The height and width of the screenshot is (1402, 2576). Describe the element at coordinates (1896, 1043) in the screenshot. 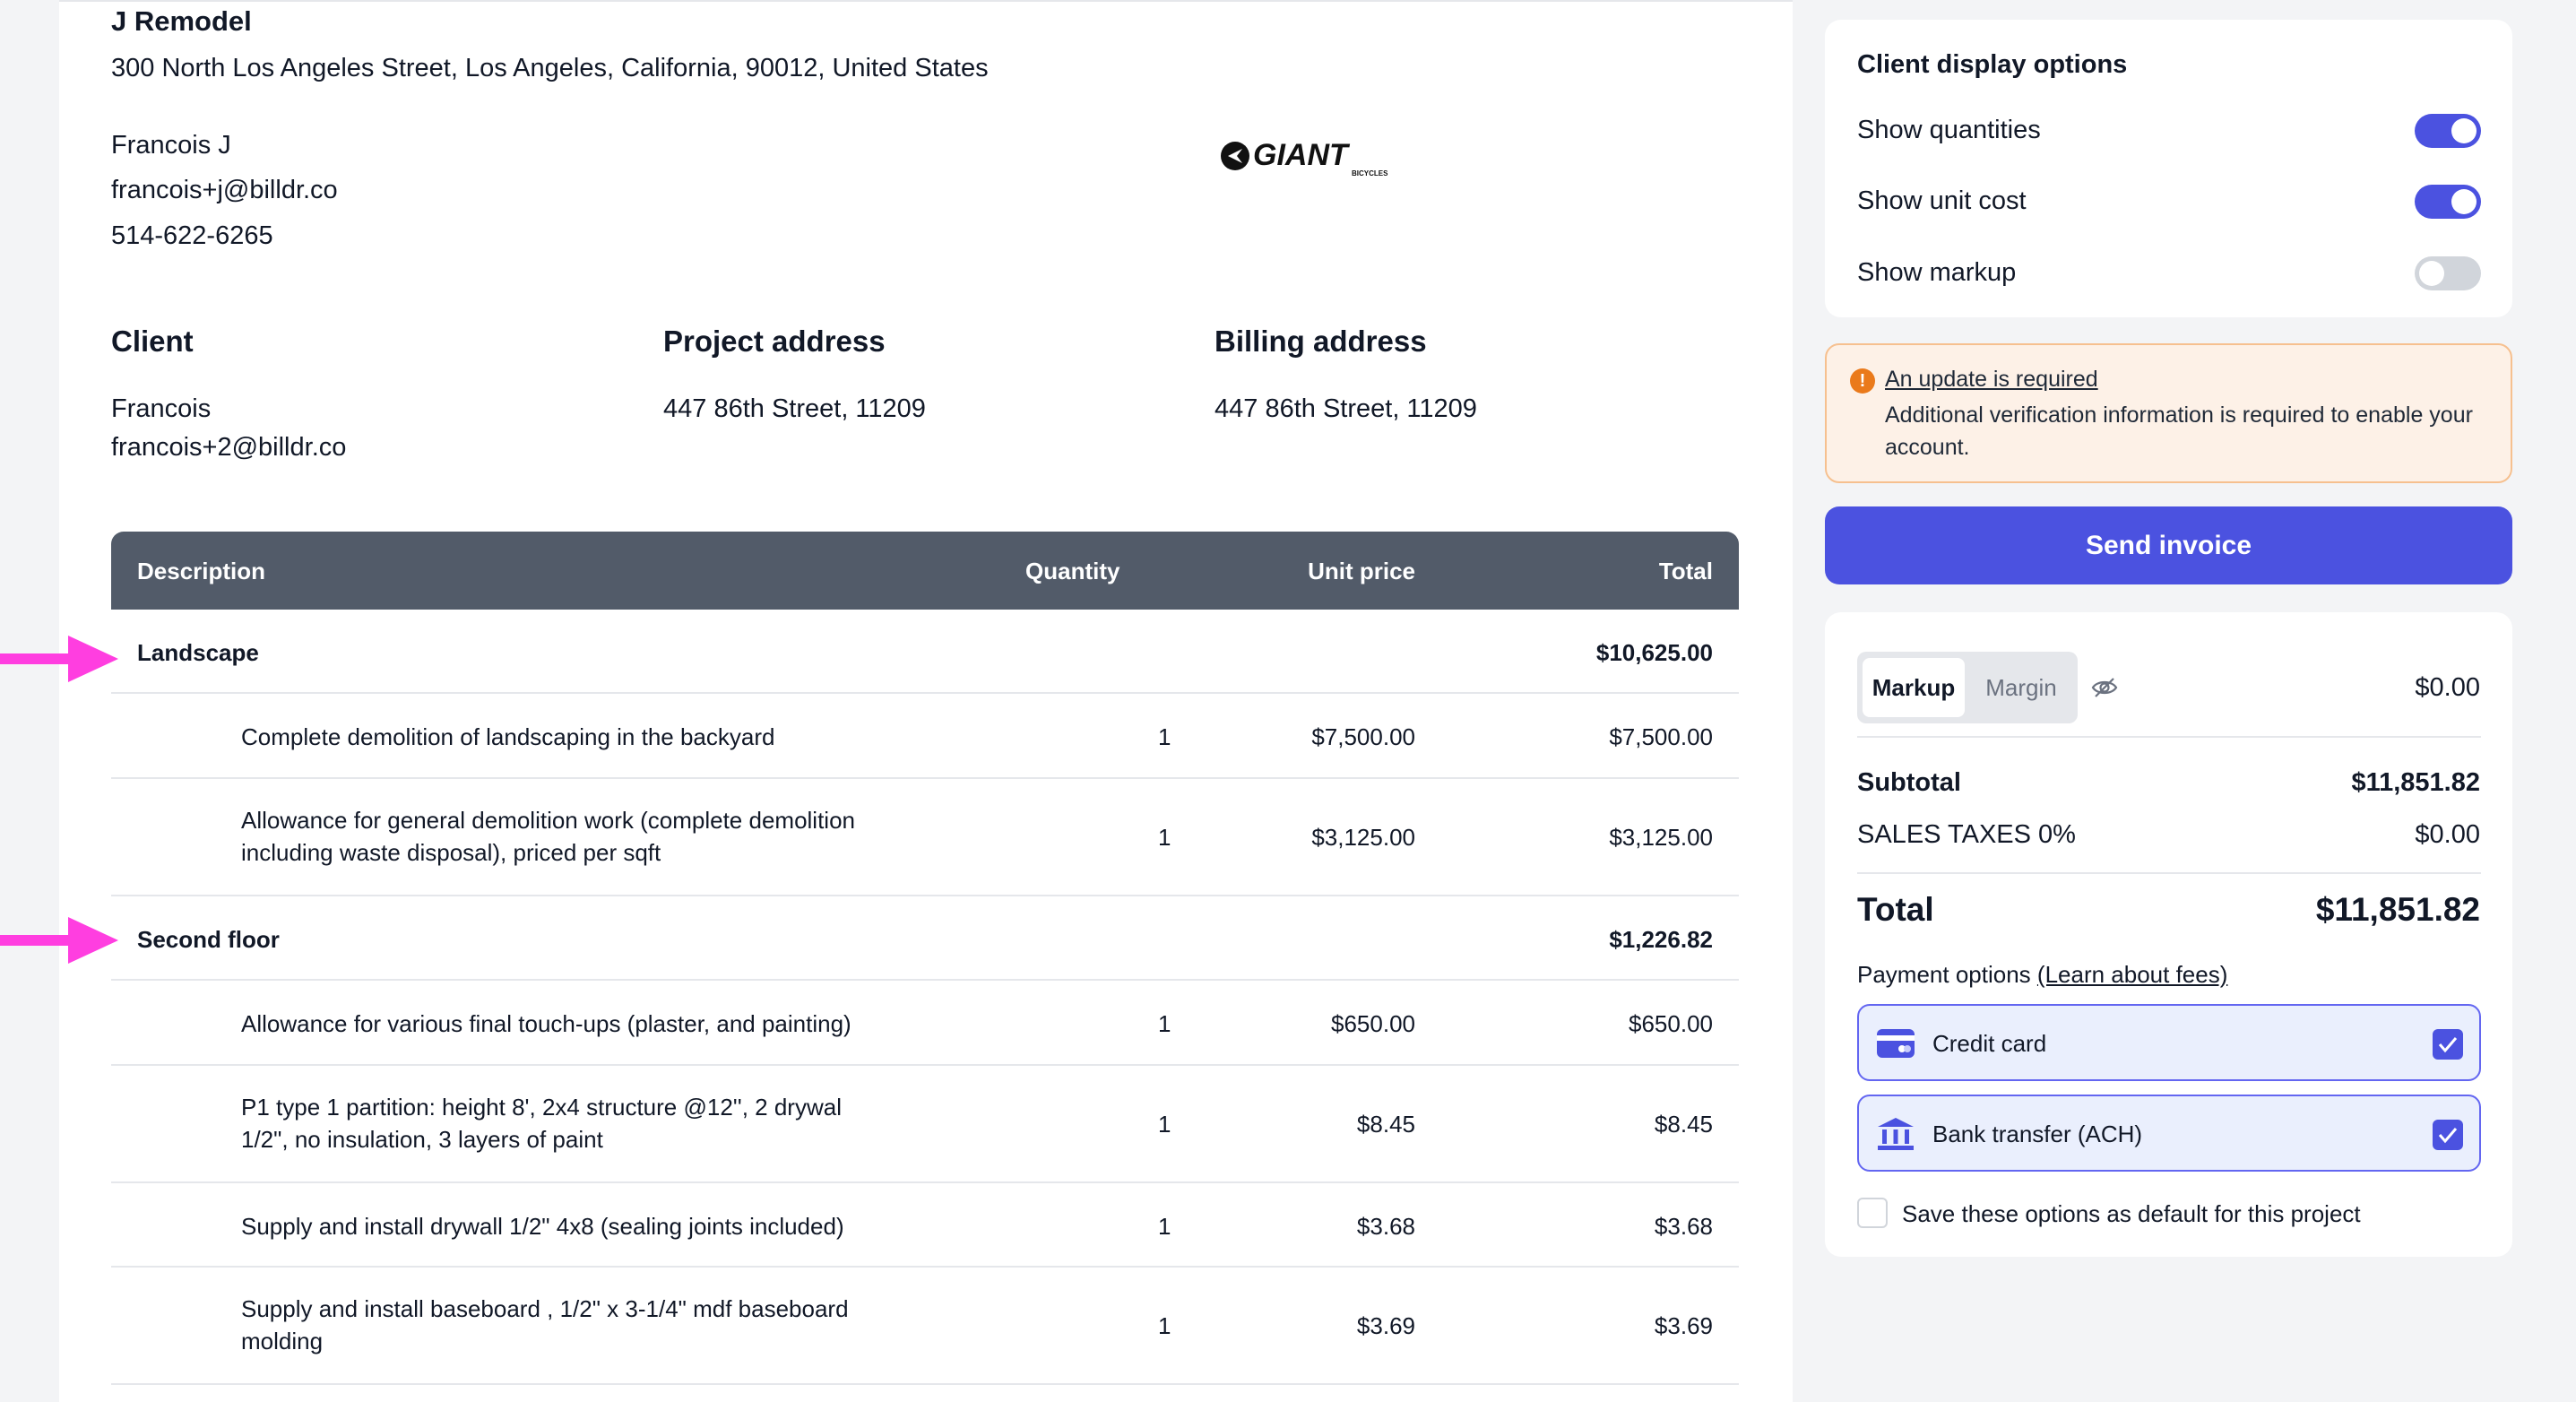

I see `credit-card-icon` at that location.